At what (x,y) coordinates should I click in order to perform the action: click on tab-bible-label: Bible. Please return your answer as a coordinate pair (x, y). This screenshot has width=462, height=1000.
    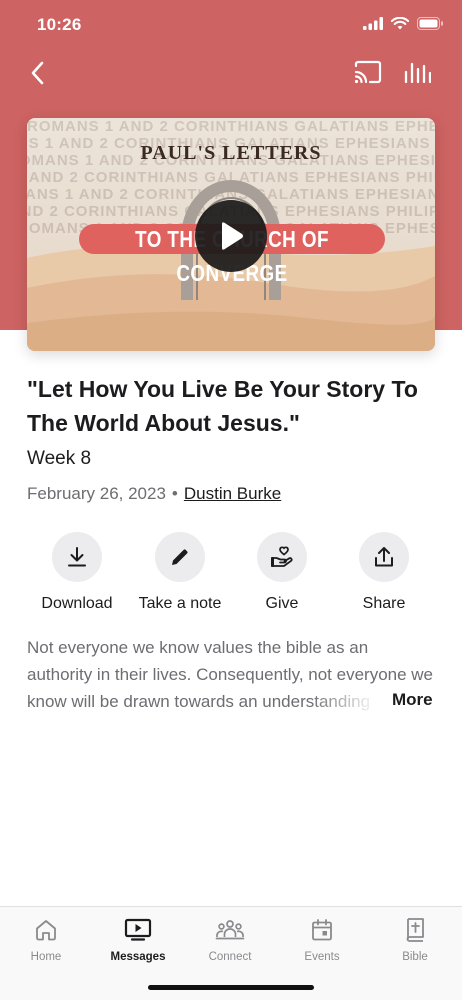
    Looking at the image, I should click on (415, 957).